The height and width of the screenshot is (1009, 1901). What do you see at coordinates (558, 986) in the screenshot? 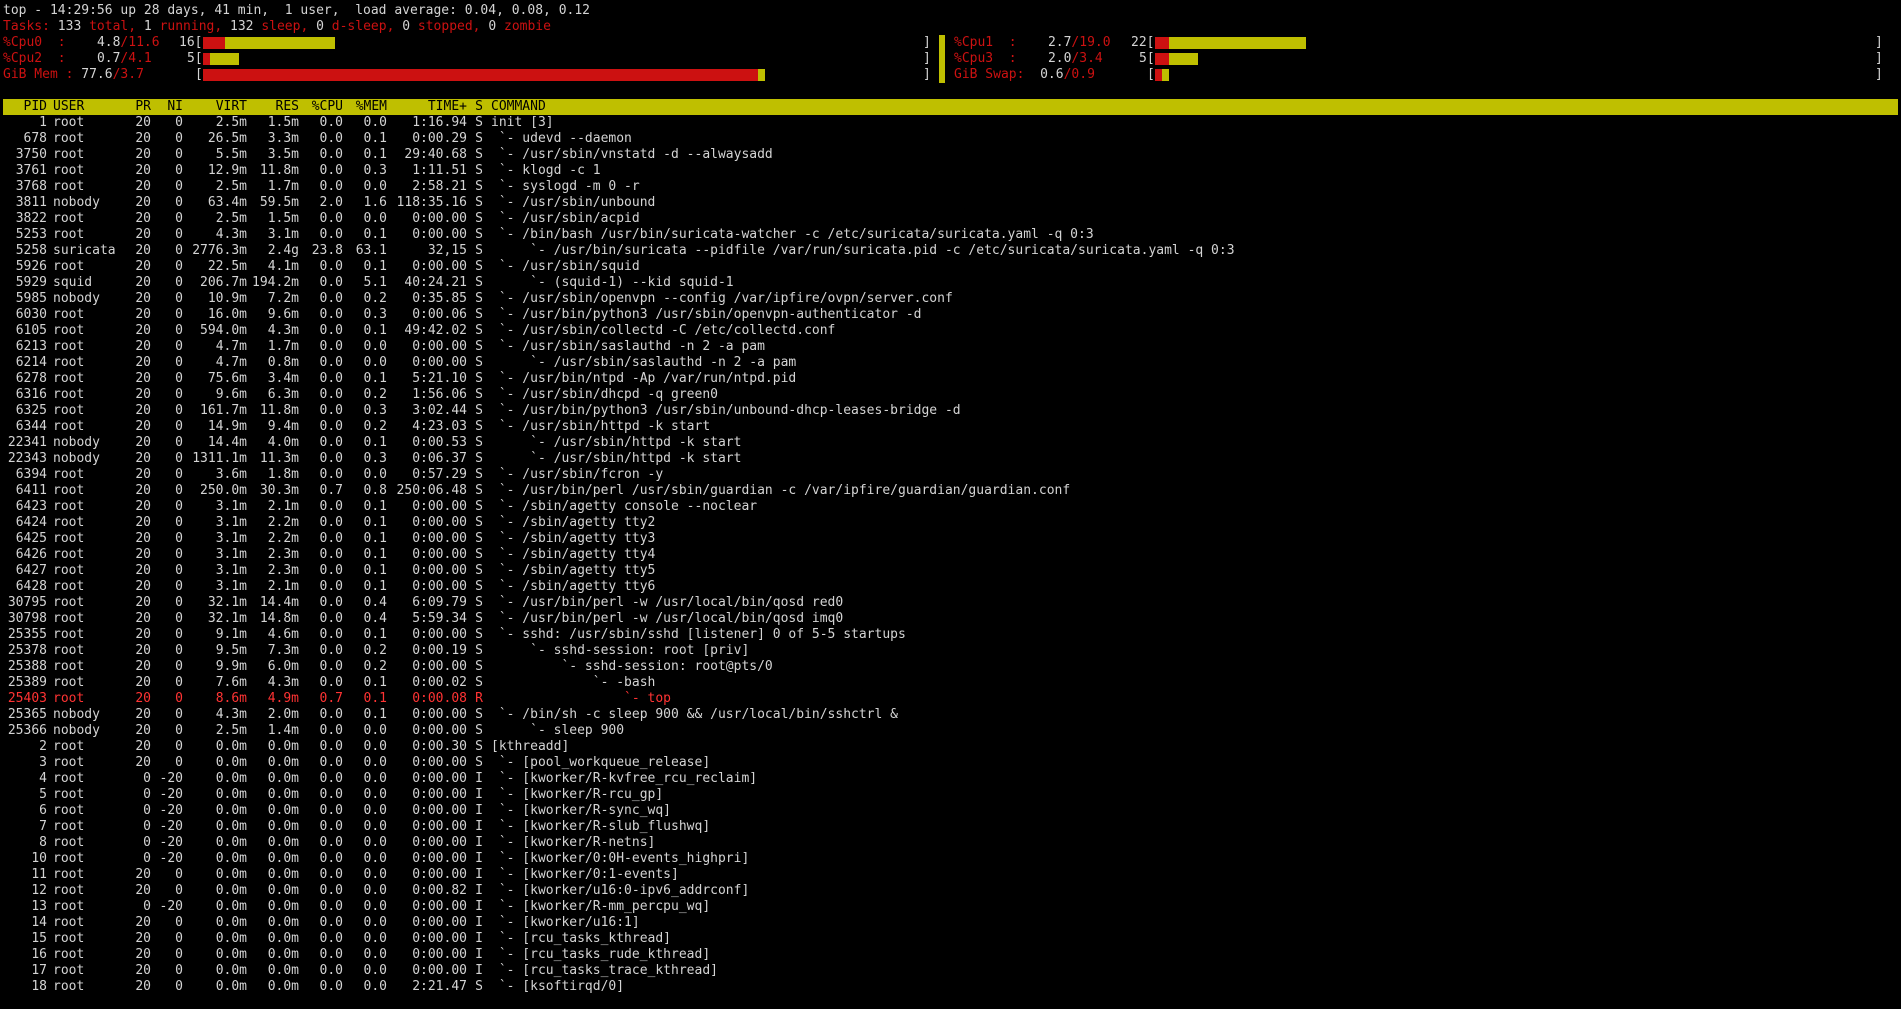
I see `process-command: `- [ksoftirqd/0]` at bounding box center [558, 986].